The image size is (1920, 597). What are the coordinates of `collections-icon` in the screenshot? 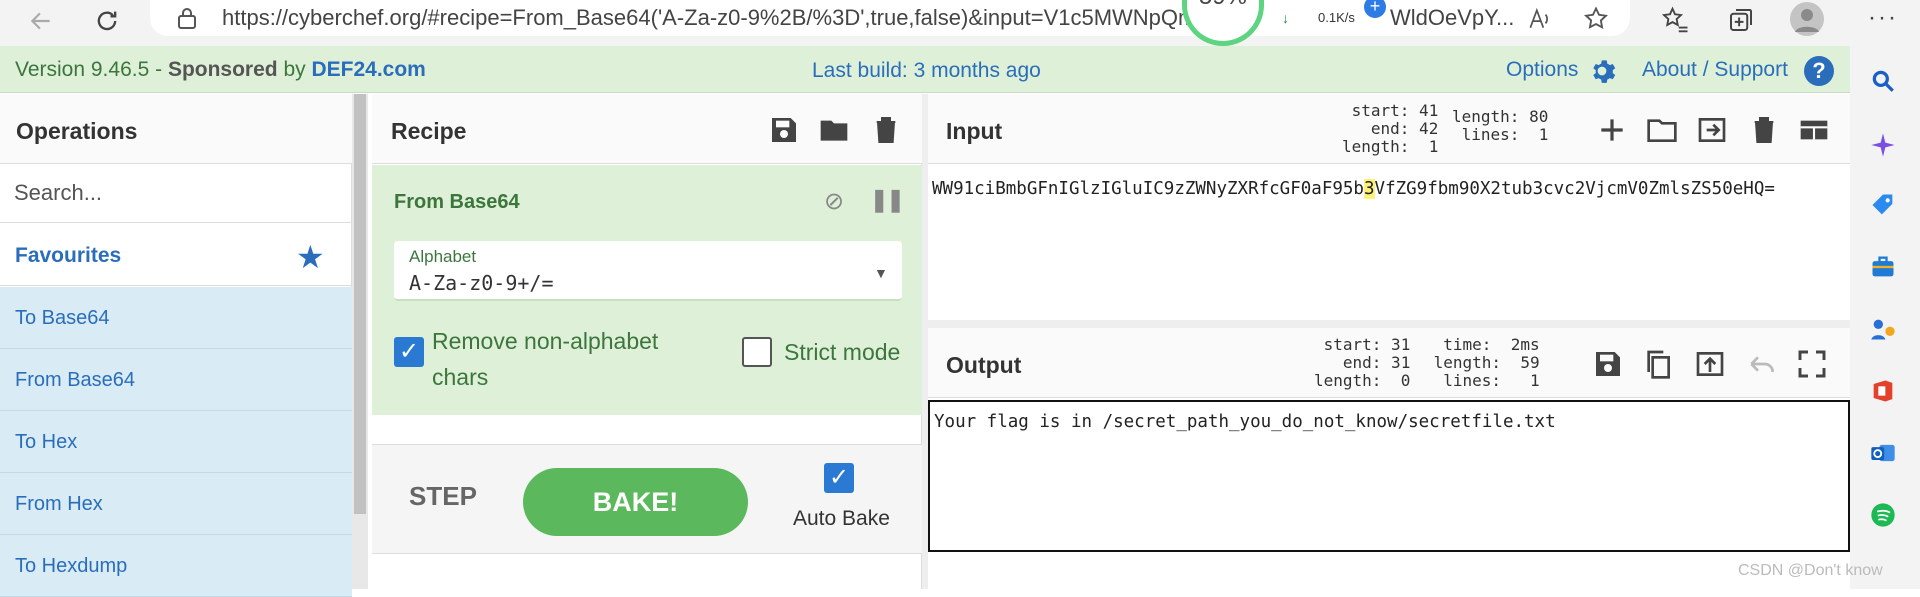 It's located at (1741, 20).